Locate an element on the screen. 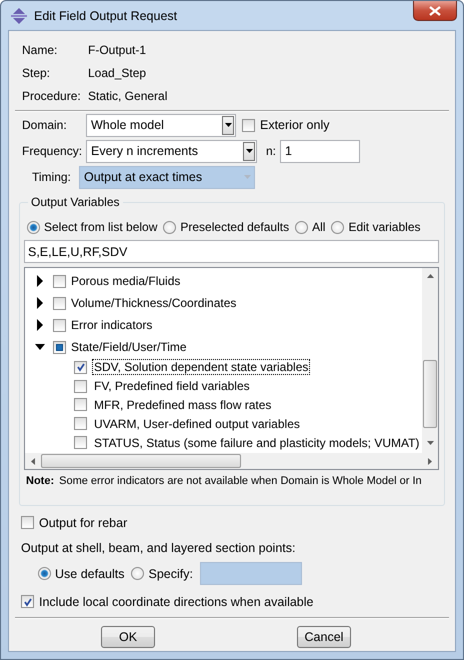  radio-button: Edit variables is located at coordinates (375, 227).